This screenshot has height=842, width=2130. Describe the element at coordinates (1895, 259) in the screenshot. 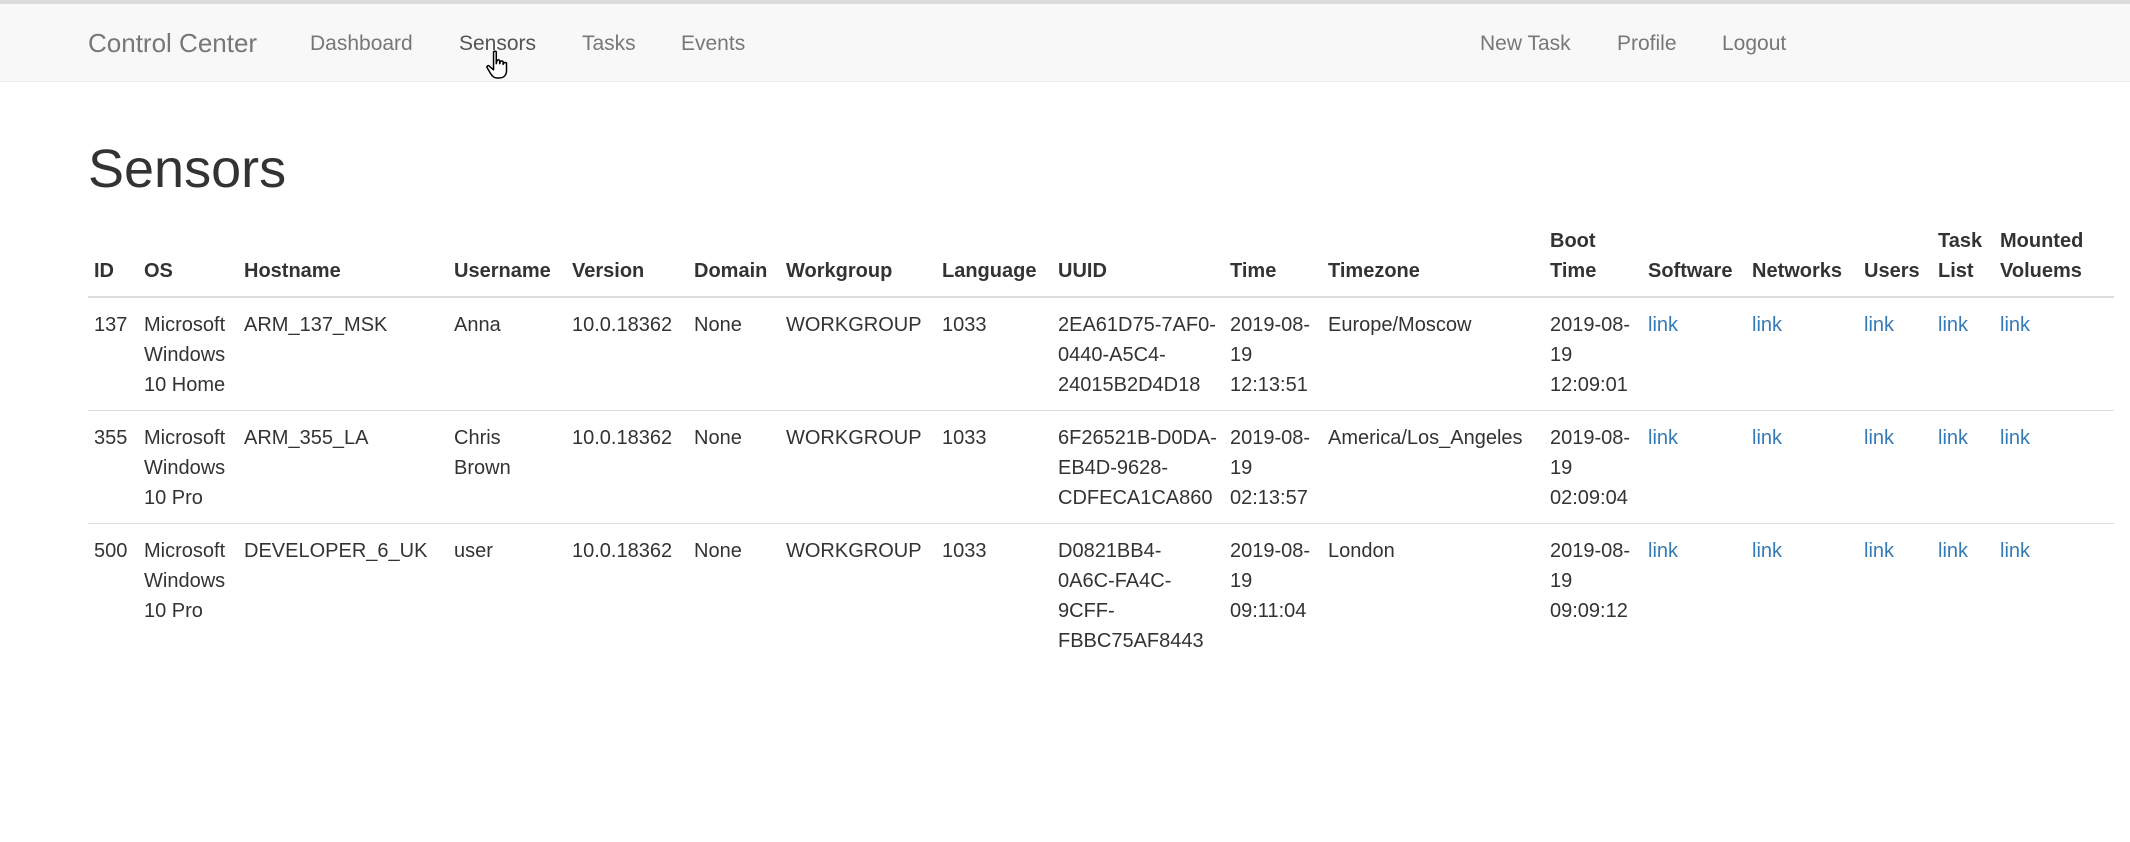

I see `col-users: Users` at that location.